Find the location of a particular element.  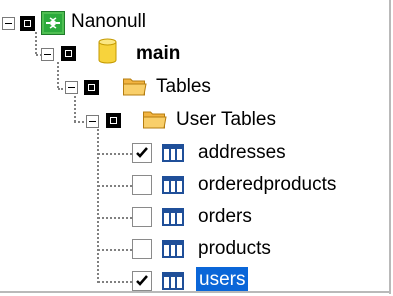

database-connection-icon is located at coordinates (53, 26).